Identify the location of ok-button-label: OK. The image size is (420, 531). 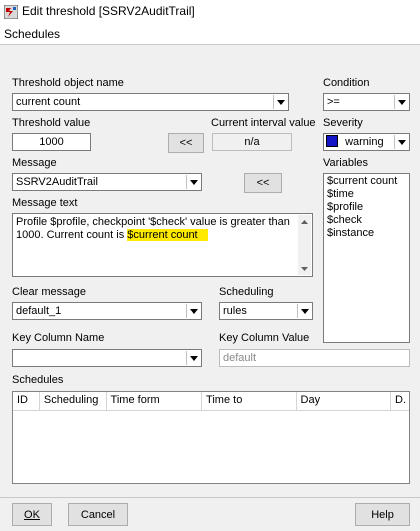
(32, 514).